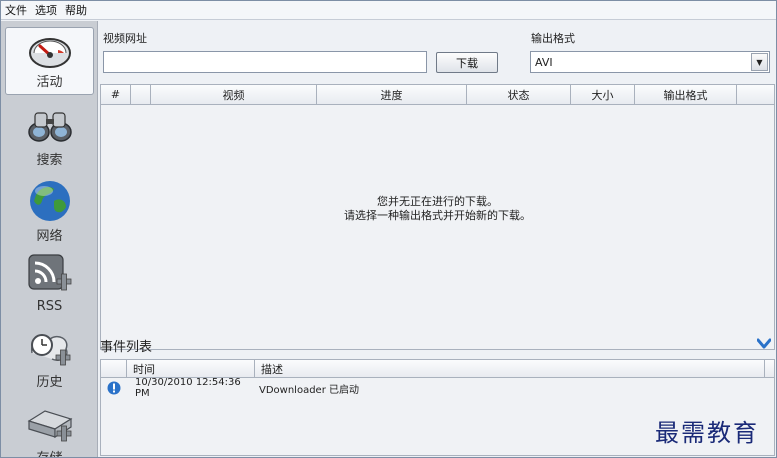  I want to click on output-format-label: 输出格式, so click(553, 38).